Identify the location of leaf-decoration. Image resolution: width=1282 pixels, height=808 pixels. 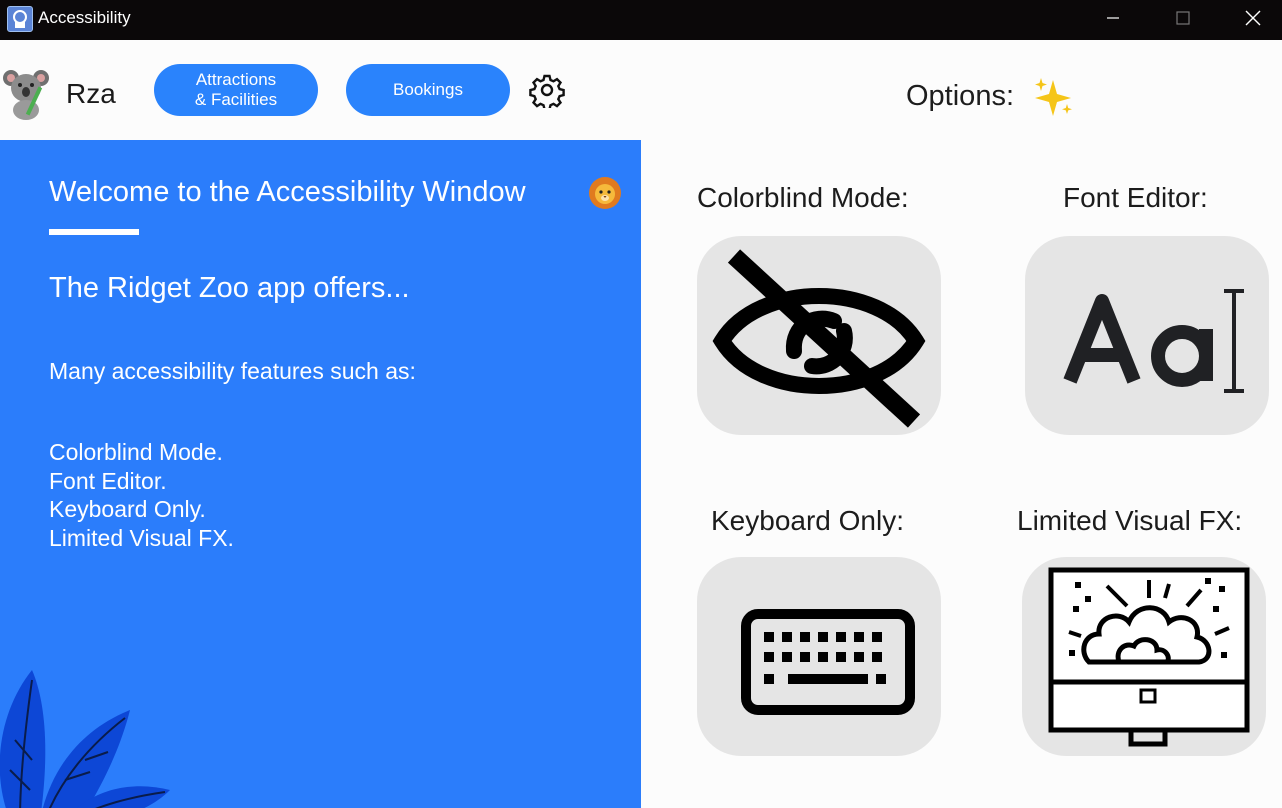
(85, 739).